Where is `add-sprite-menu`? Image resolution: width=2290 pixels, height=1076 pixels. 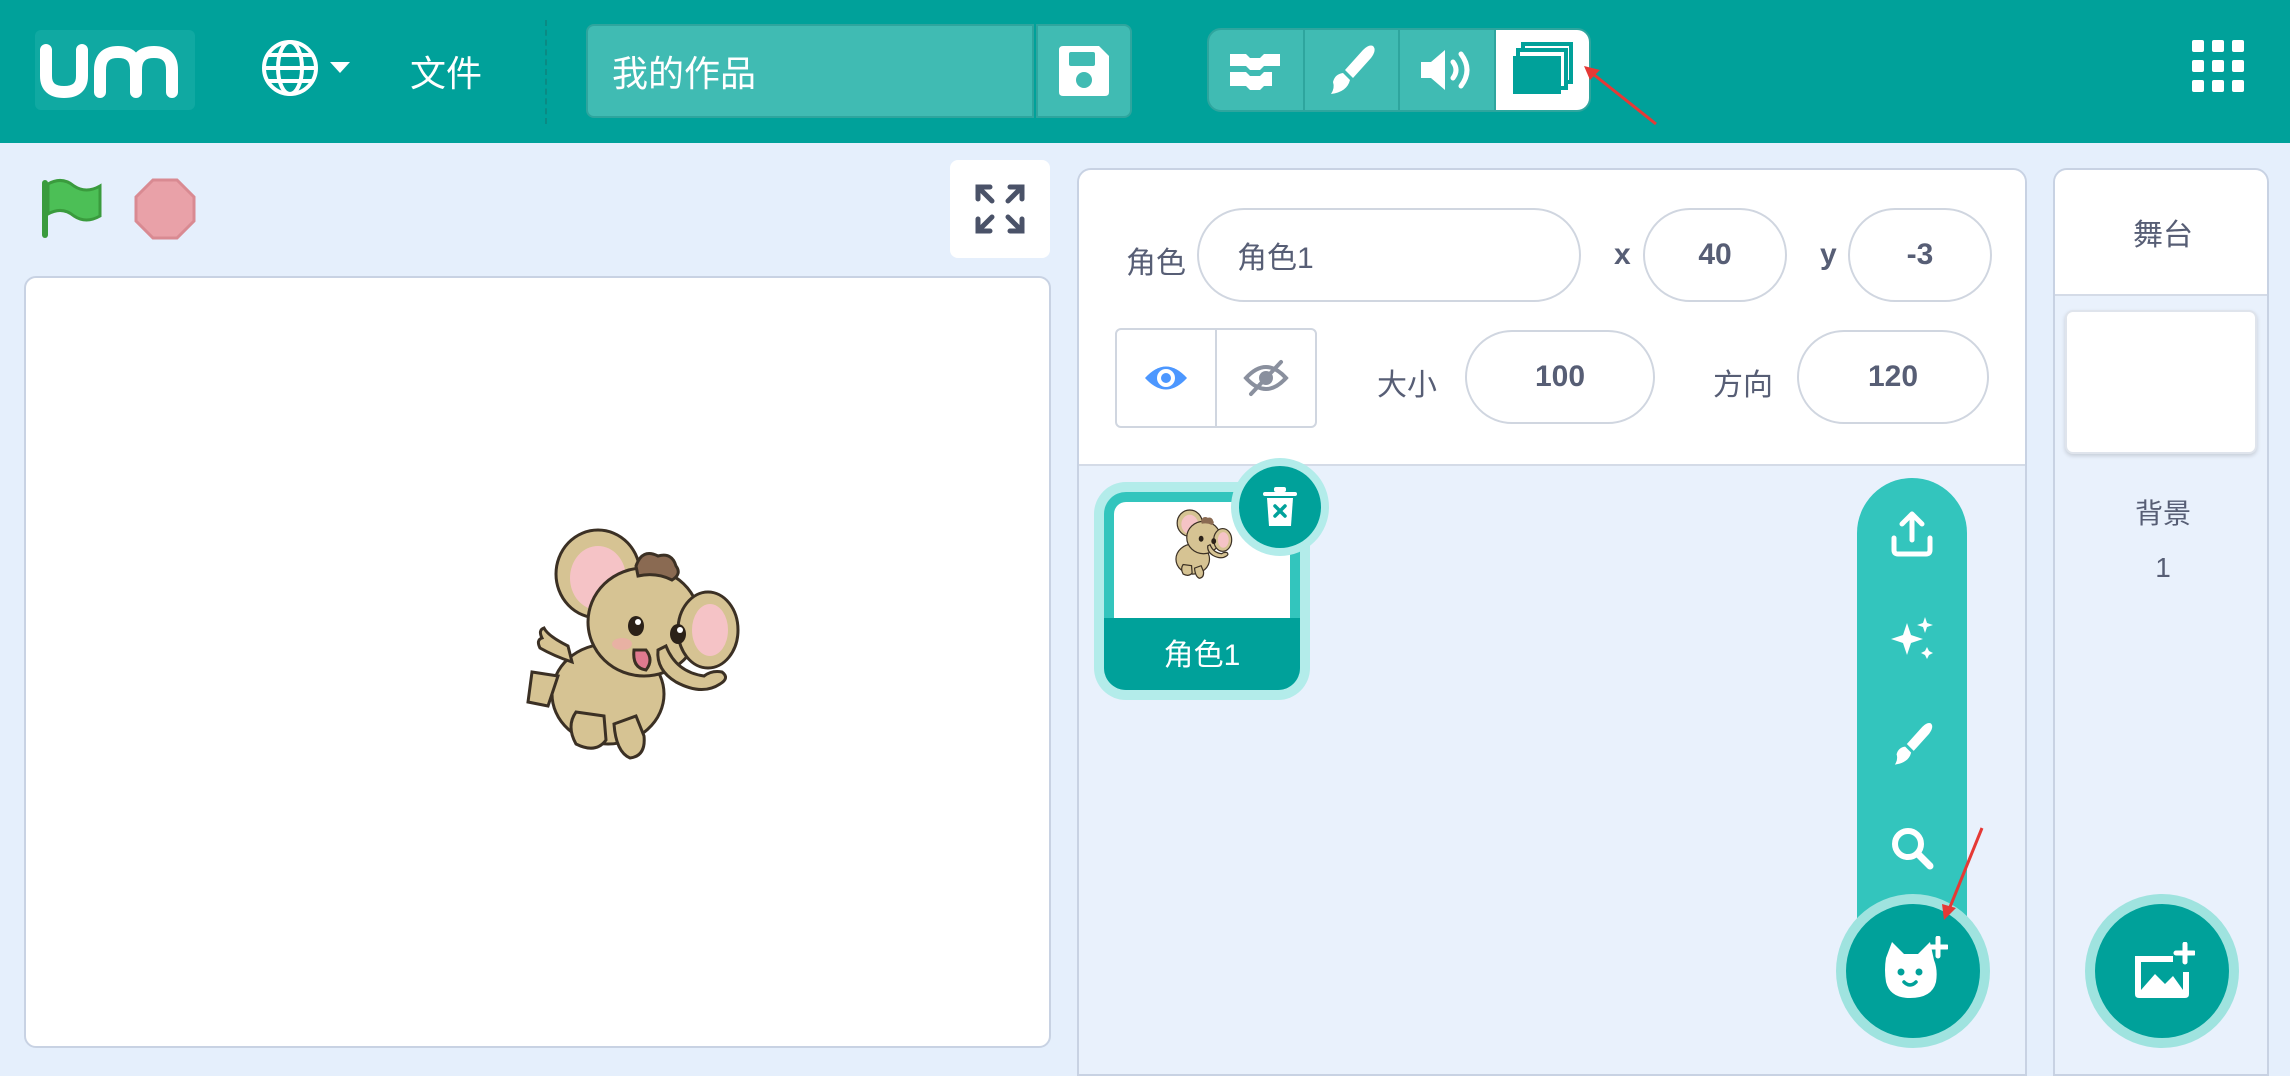
add-sprite-menu is located at coordinates (1912, 728).